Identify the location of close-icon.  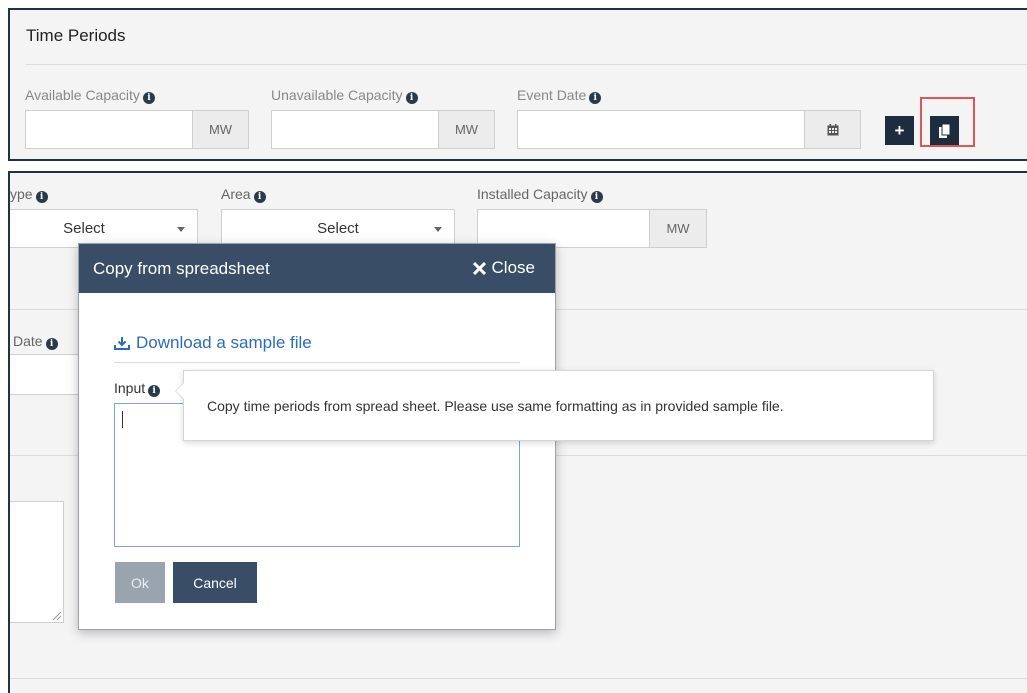
(479, 268).